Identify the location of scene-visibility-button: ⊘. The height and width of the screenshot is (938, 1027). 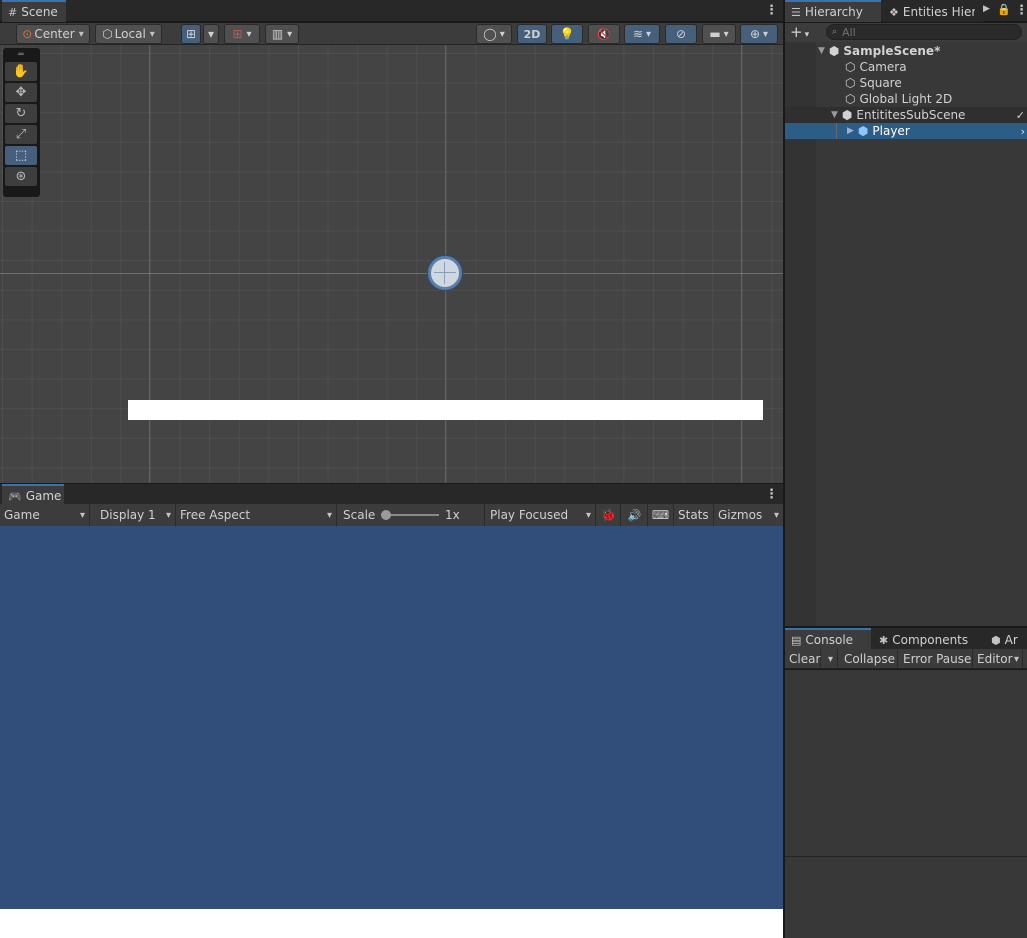
(681, 34).